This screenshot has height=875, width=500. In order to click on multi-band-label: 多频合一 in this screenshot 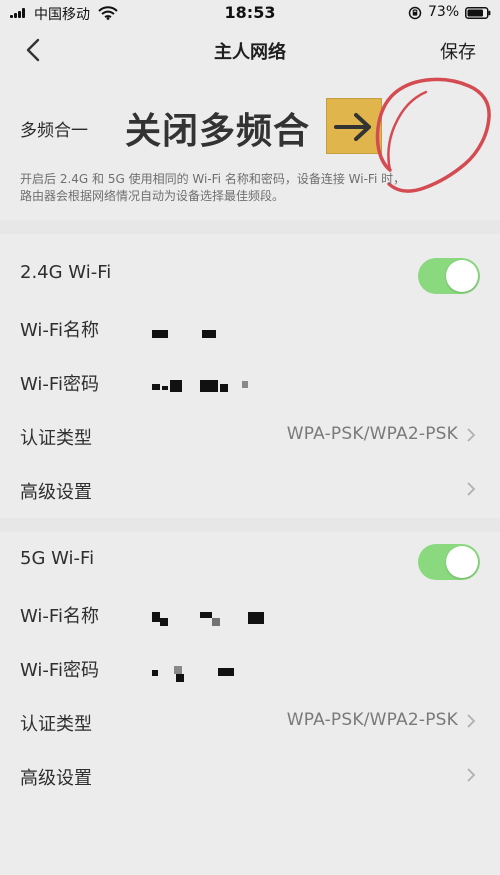, I will do `click(54, 131)`.